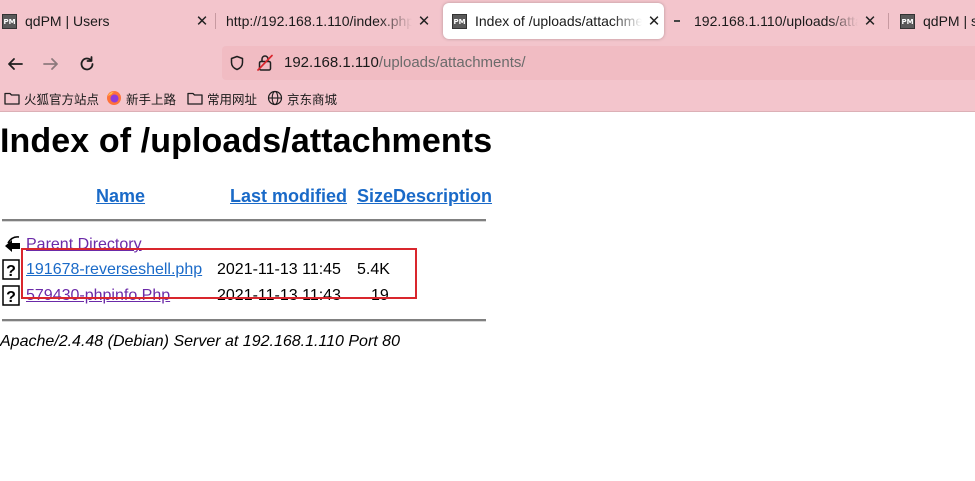 The width and height of the screenshot is (975, 481). What do you see at coordinates (237, 63) in the screenshot?
I see `tracking-protection-shield-icon` at bounding box center [237, 63].